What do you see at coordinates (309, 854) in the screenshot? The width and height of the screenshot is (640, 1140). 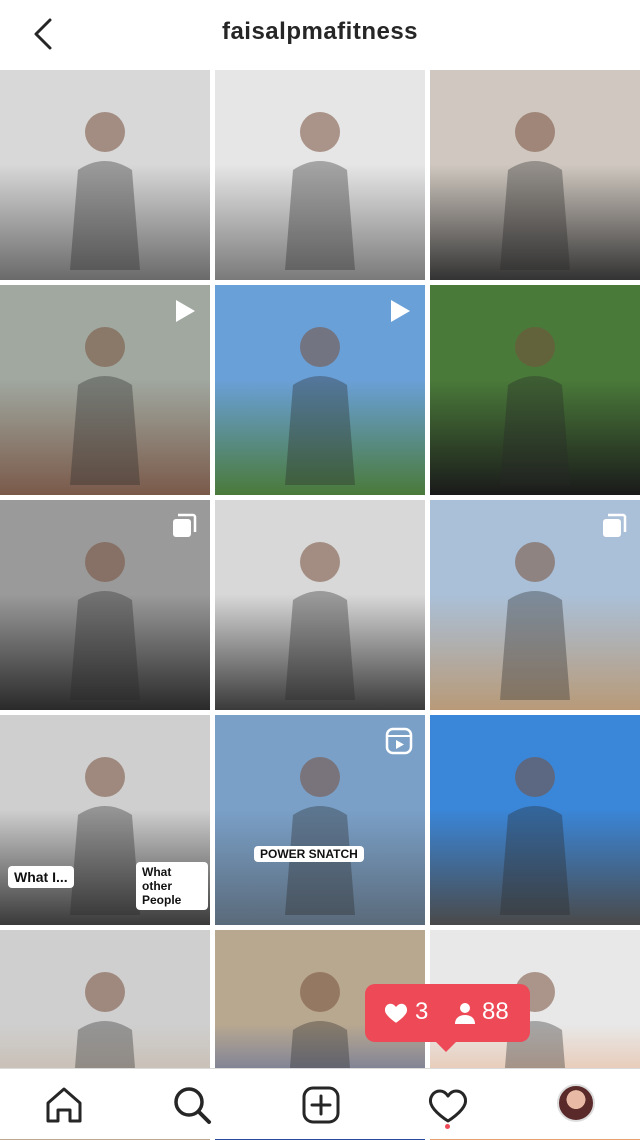 I see `post-caption-power-snatch: POWER SNATCH` at bounding box center [309, 854].